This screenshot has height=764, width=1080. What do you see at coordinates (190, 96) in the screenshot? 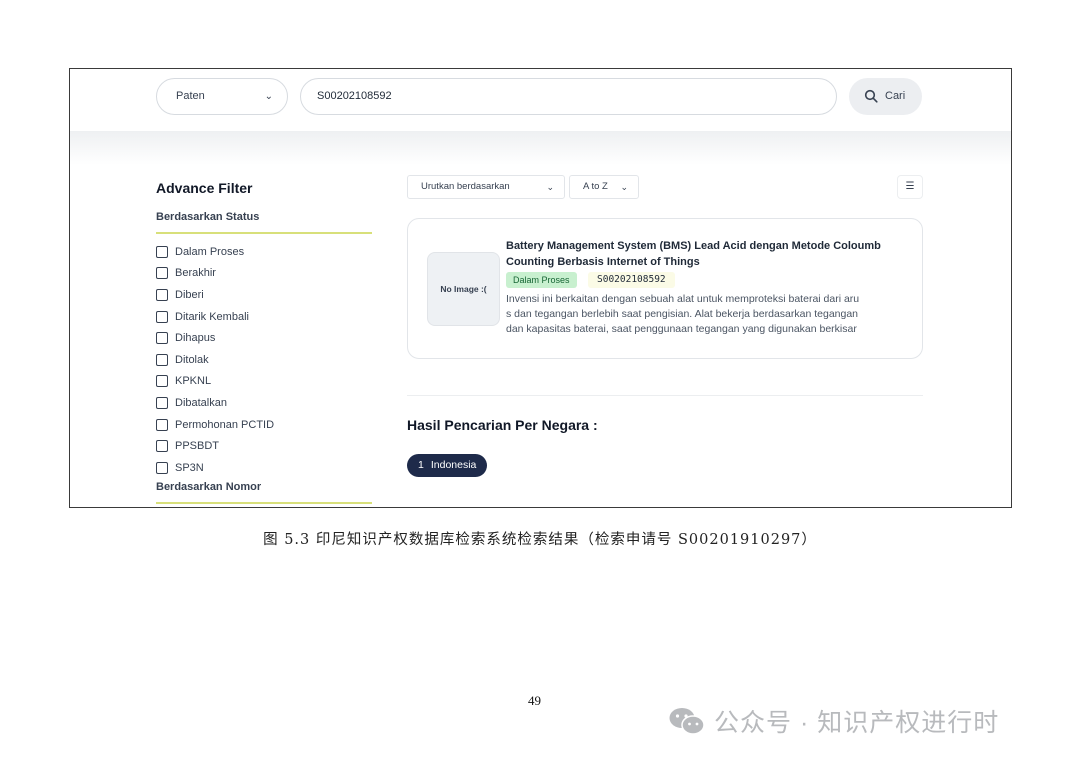
I see `type-select-value: Paten` at bounding box center [190, 96].